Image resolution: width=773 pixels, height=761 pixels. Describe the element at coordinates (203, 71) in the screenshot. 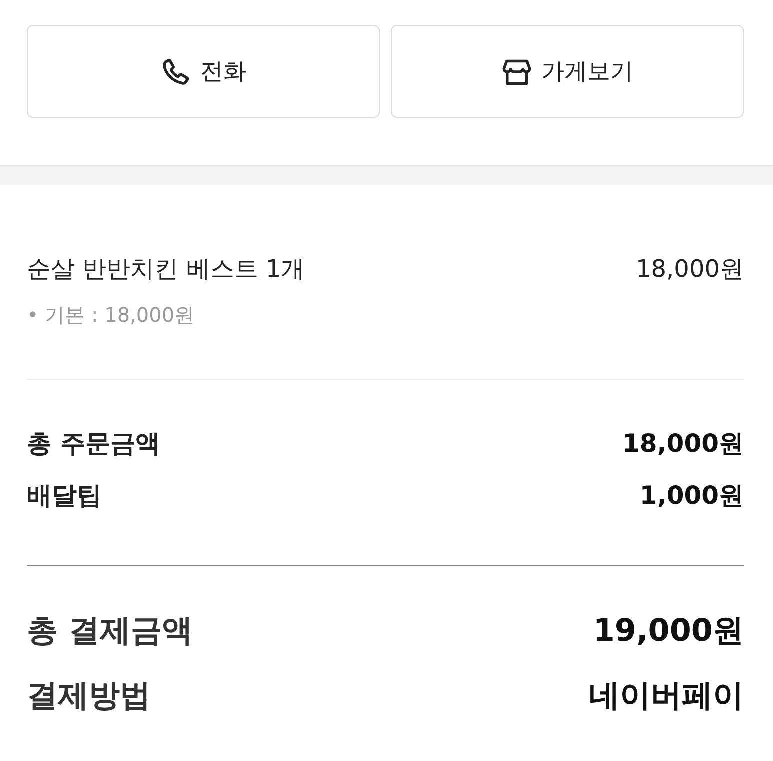

I see `call-button: 전화` at that location.